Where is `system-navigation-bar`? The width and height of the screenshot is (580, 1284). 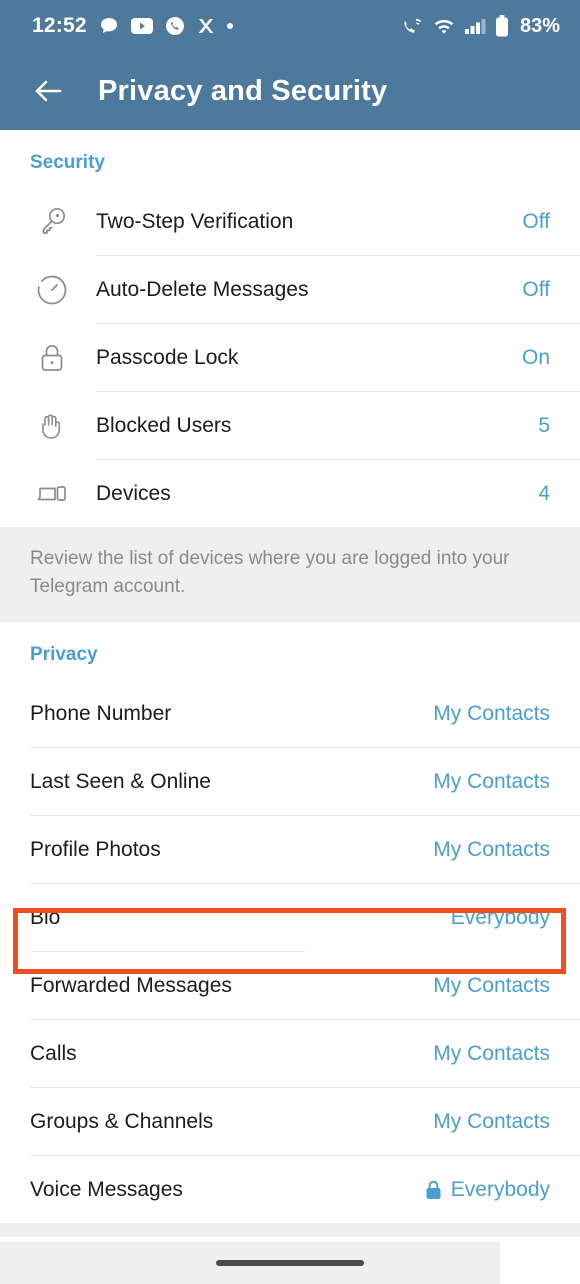 system-navigation-bar is located at coordinates (290, 1263).